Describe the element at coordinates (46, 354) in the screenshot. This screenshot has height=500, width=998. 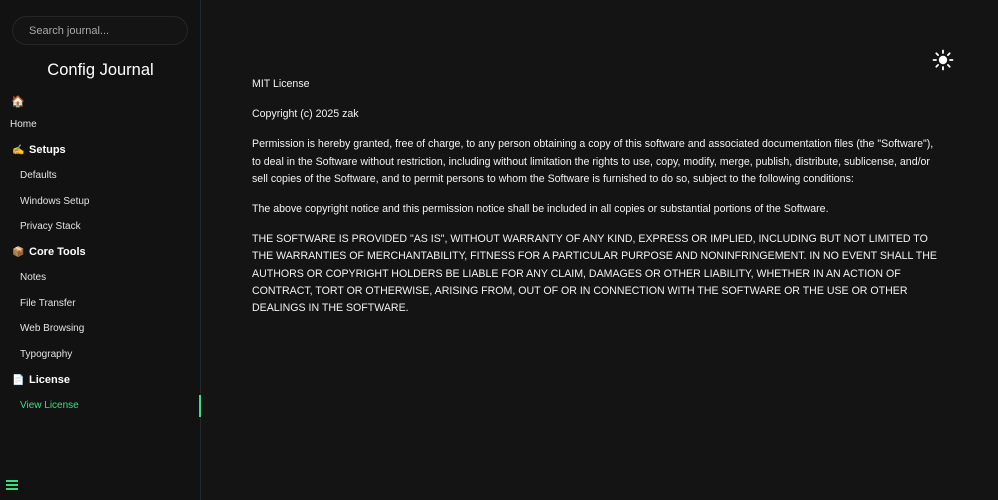
I see `sidebar-item-typography: Typography` at that location.